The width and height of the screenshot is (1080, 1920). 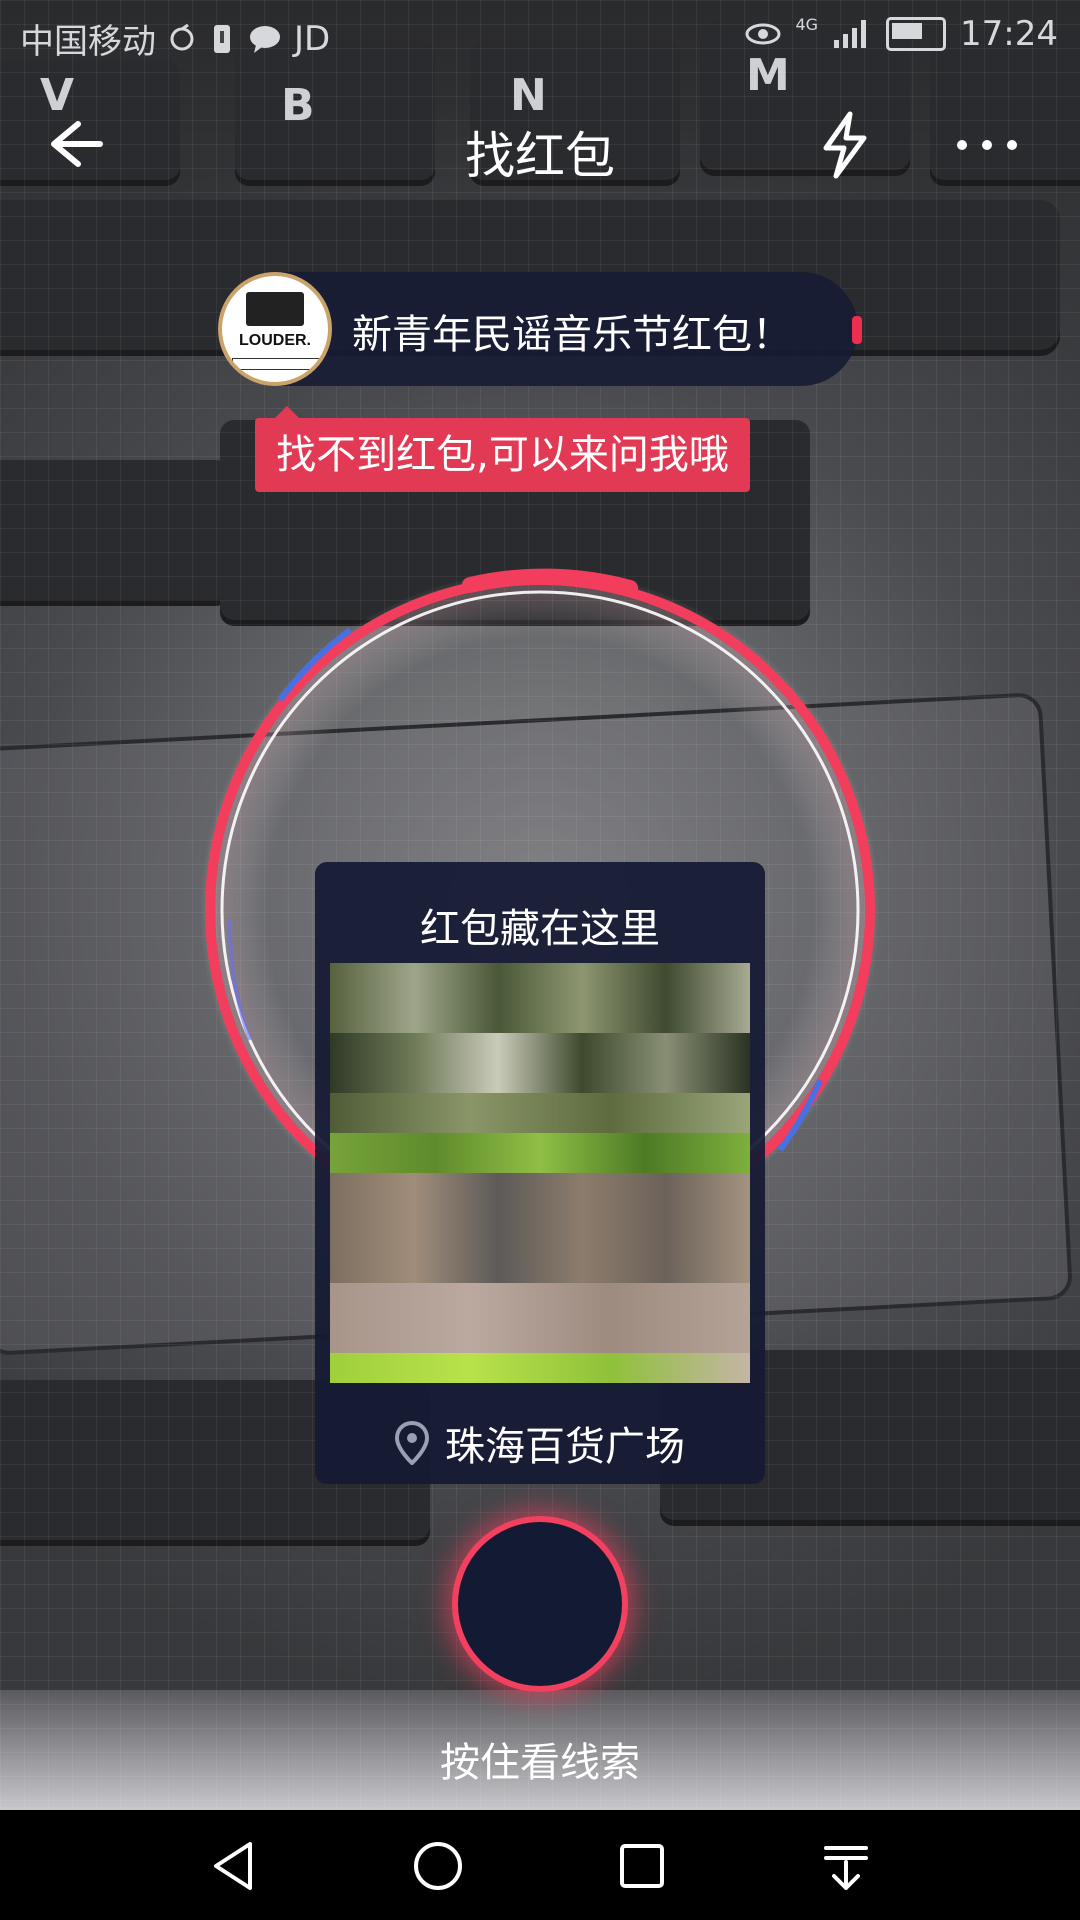 I want to click on eye-icon, so click(x=763, y=34).